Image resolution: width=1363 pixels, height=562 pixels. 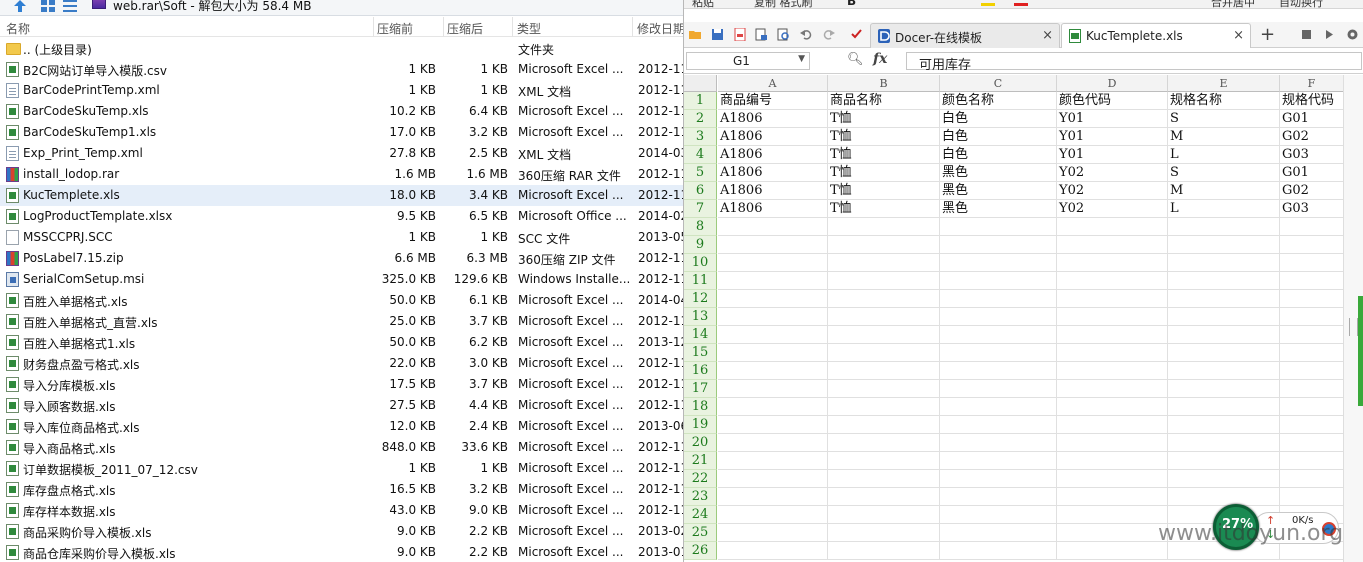 What do you see at coordinates (1224, 155) in the screenshot?
I see `table-cell: L` at bounding box center [1224, 155].